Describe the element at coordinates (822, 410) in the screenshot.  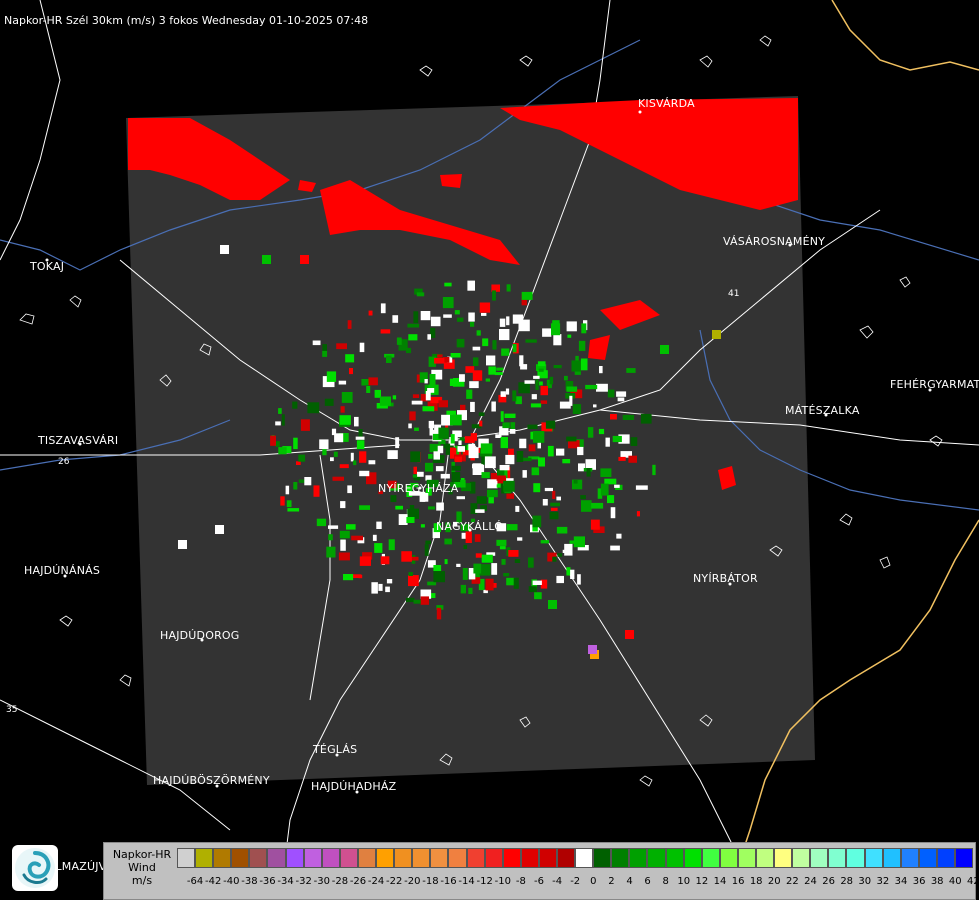
I see `city-label-mateszalka: MÁTÉSZALKA` at that location.